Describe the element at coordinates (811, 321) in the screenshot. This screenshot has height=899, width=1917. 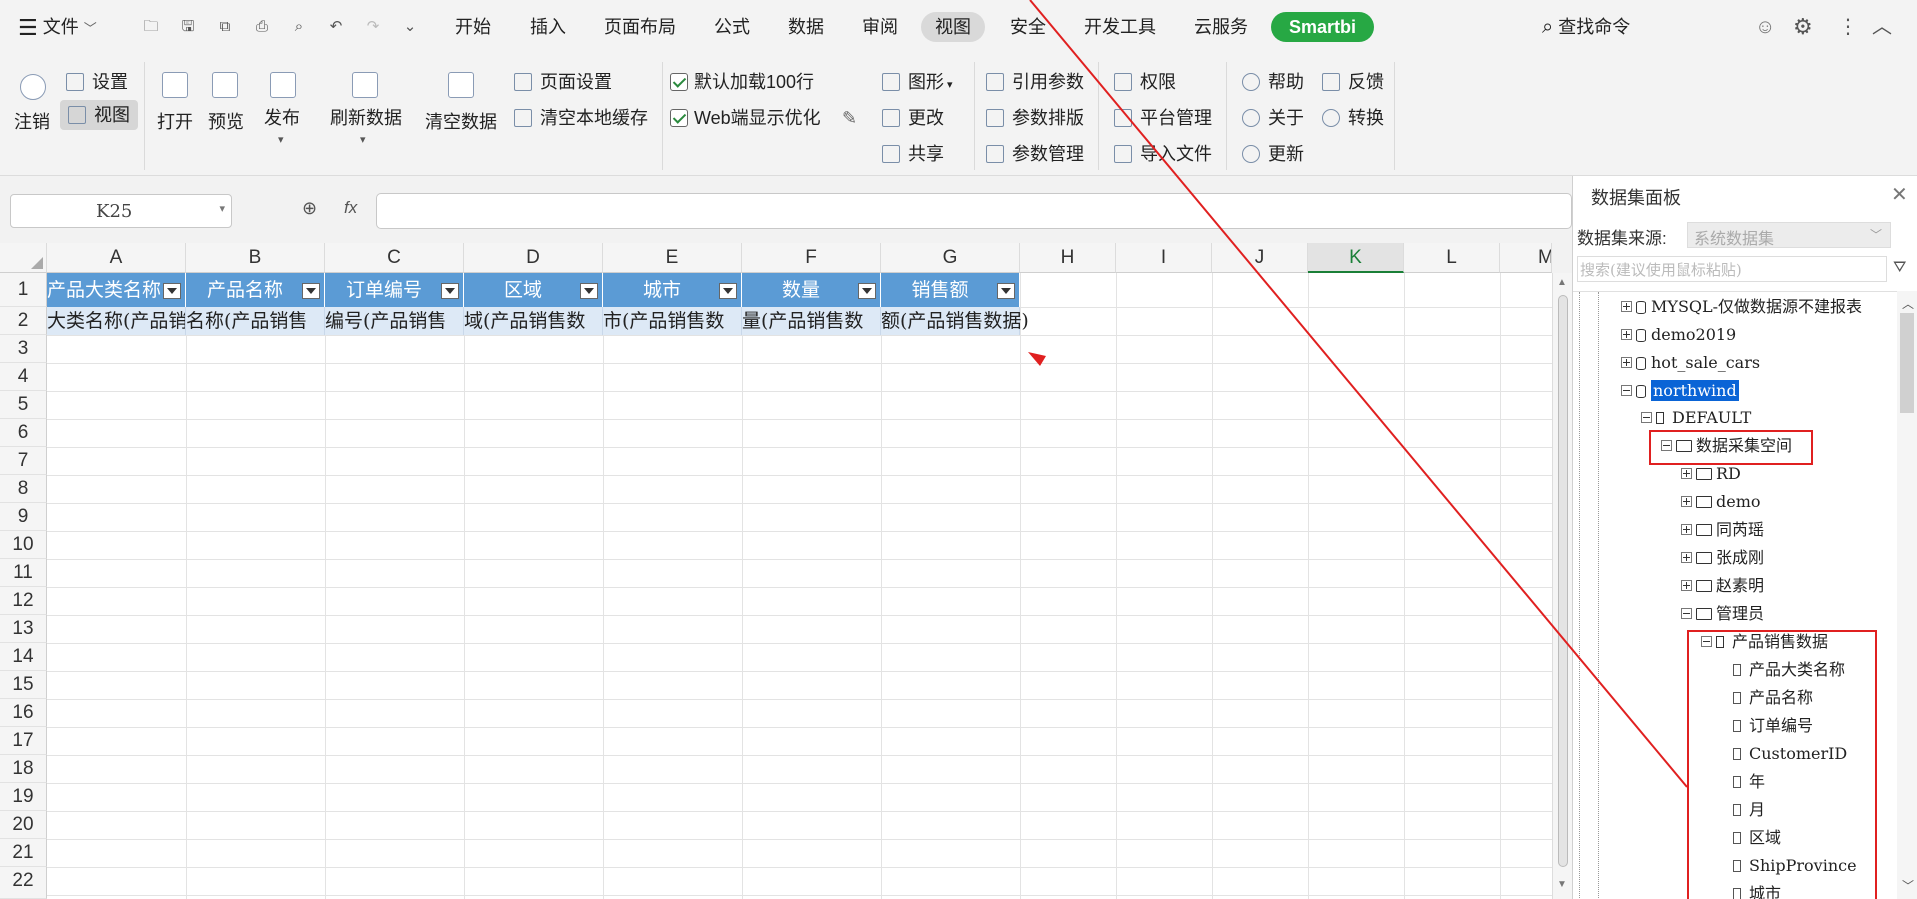
I see `data-cell: 量(产品销售数` at that location.